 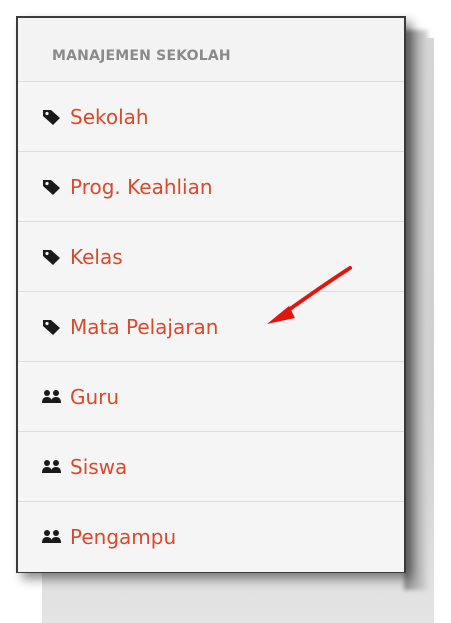 What do you see at coordinates (141, 186) in the screenshot?
I see `menu-item-label: Prog. Keahlian` at bounding box center [141, 186].